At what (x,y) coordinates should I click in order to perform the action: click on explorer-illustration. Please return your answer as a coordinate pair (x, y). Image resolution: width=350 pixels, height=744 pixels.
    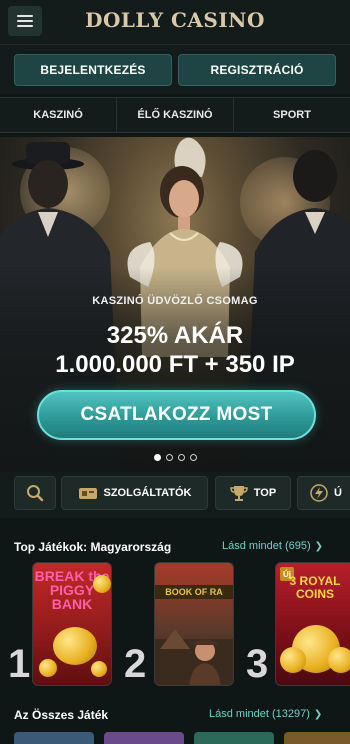
    Looking at the image, I should click on (194, 657).